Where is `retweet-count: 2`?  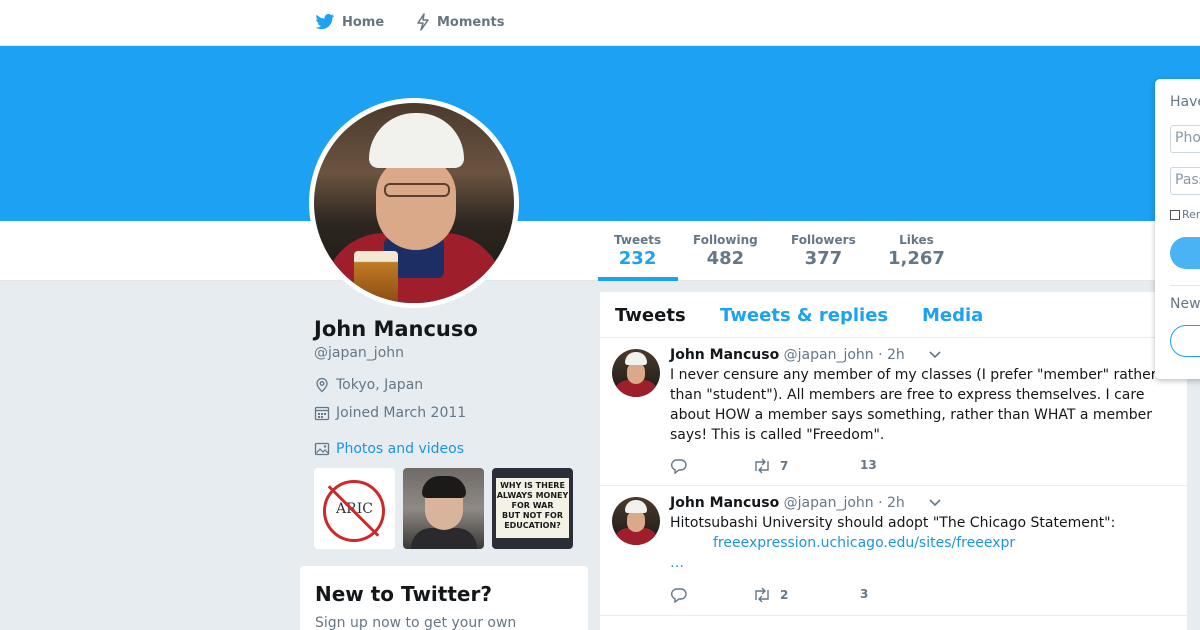 retweet-count: 2 is located at coordinates (784, 595).